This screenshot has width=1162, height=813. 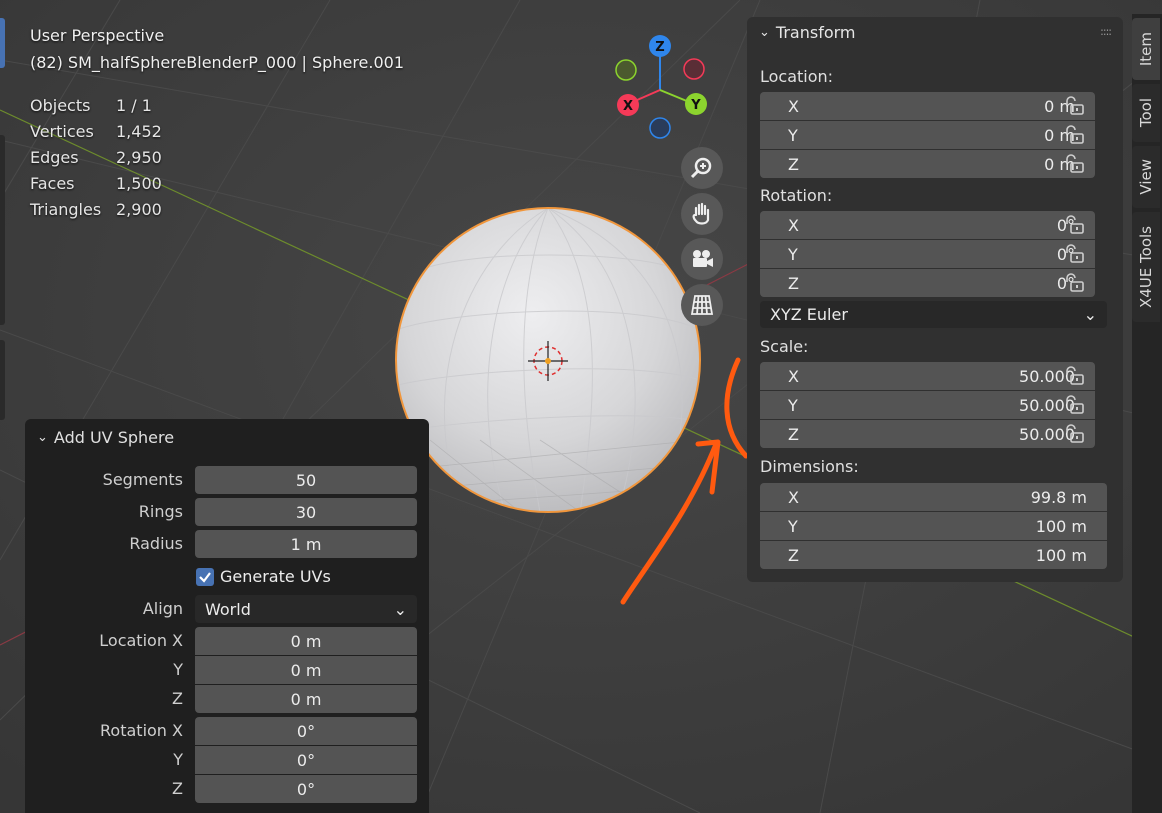 What do you see at coordinates (96, 184) in the screenshot?
I see `stat-faces: Faces 1,500` at bounding box center [96, 184].